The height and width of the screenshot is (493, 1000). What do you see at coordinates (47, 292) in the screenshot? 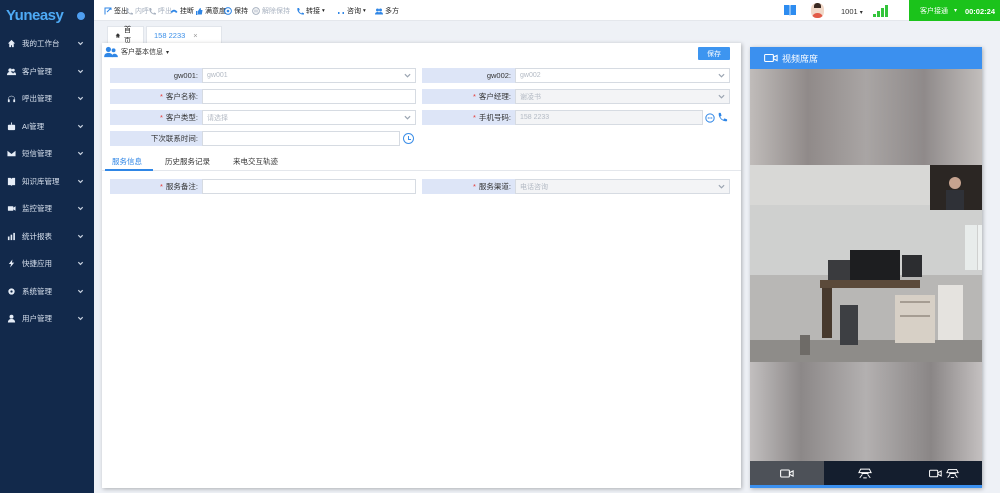
I see `sidebar-item-9: 系统管理` at bounding box center [47, 292].